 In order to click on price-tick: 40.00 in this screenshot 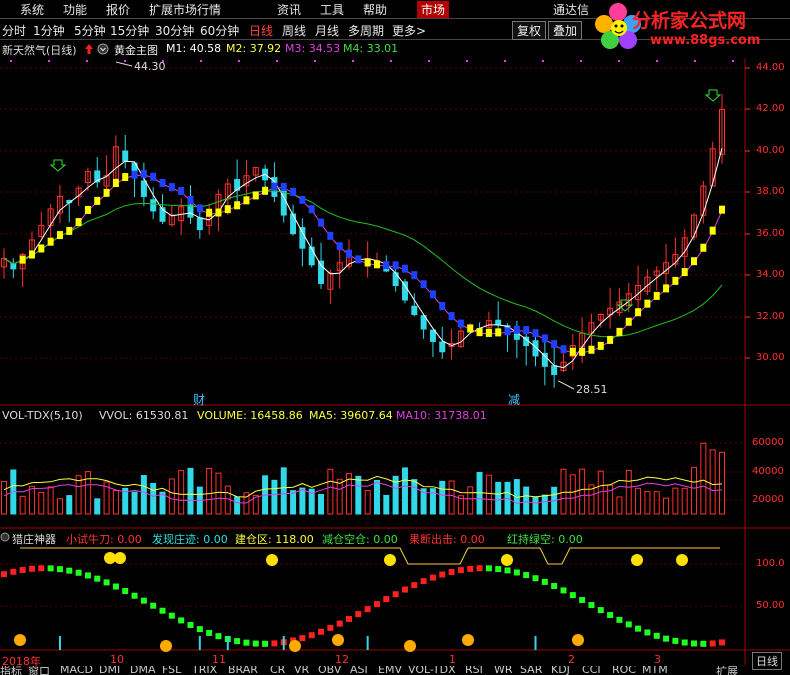, I will do `click(770, 150)`.